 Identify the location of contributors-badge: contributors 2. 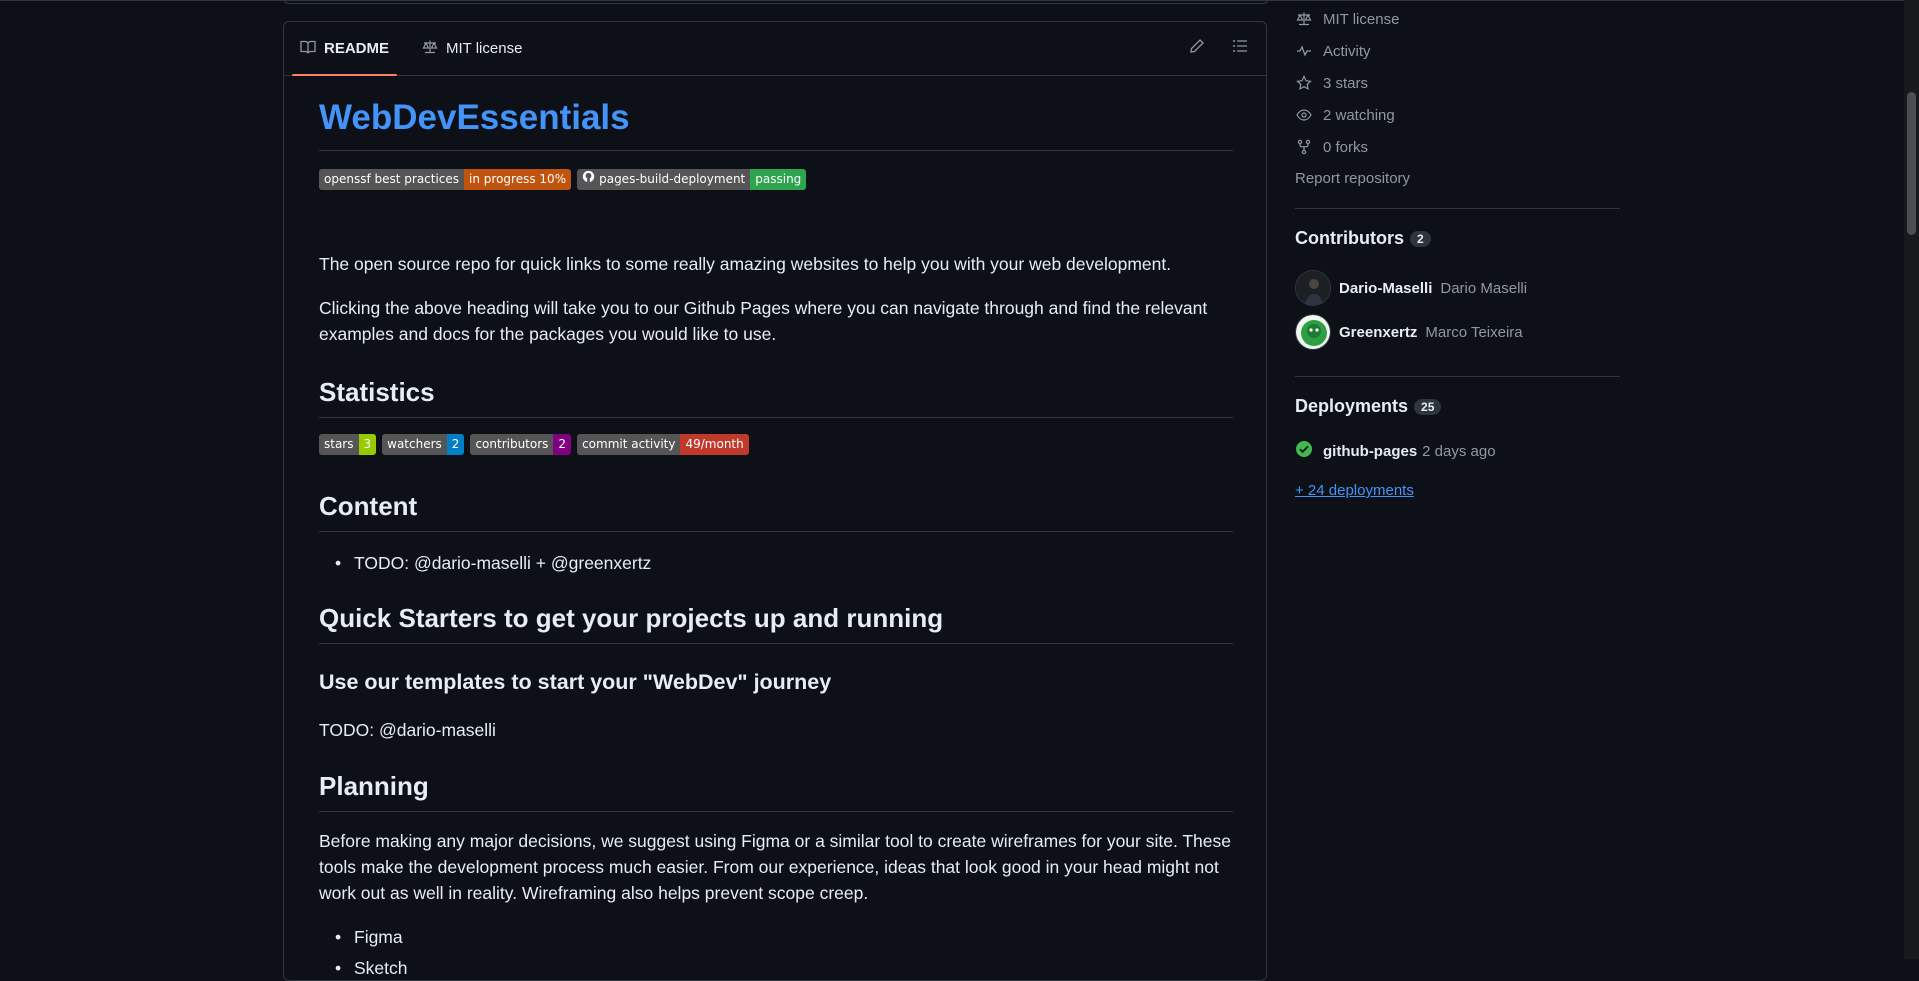
(521, 444).